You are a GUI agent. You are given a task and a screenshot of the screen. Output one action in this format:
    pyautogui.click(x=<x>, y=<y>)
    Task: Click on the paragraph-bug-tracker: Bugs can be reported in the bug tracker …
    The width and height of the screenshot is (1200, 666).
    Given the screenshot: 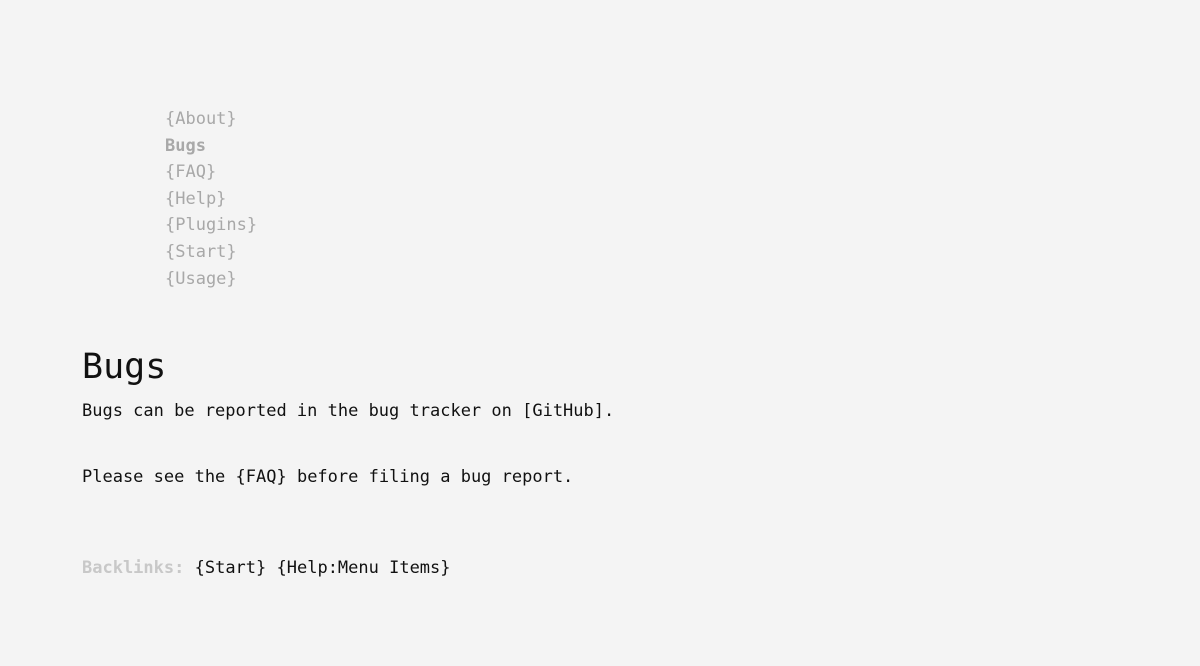 What is the action you would take?
    pyautogui.click(x=582, y=411)
    